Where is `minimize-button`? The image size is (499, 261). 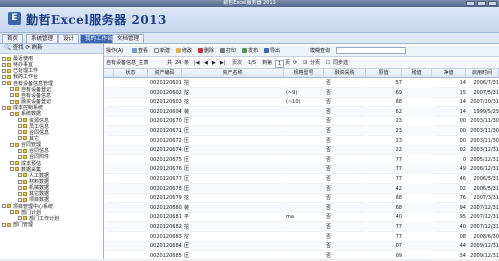 minimize-button is located at coordinates (470, 3).